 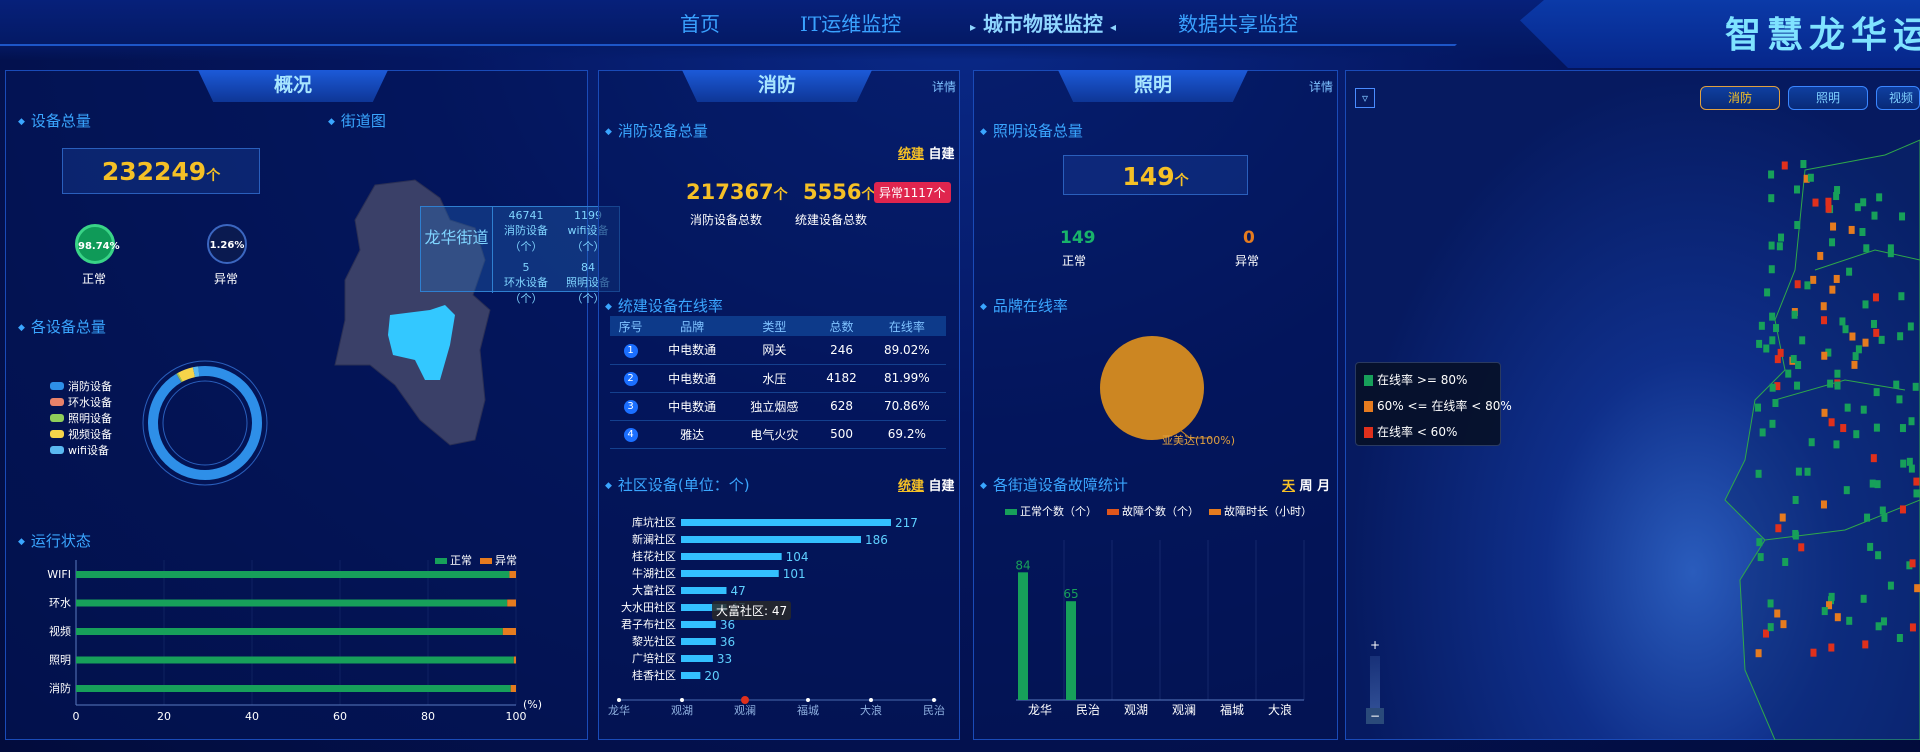 What do you see at coordinates (794, 574) in the screenshot?
I see `community-bar-value: 101` at bounding box center [794, 574].